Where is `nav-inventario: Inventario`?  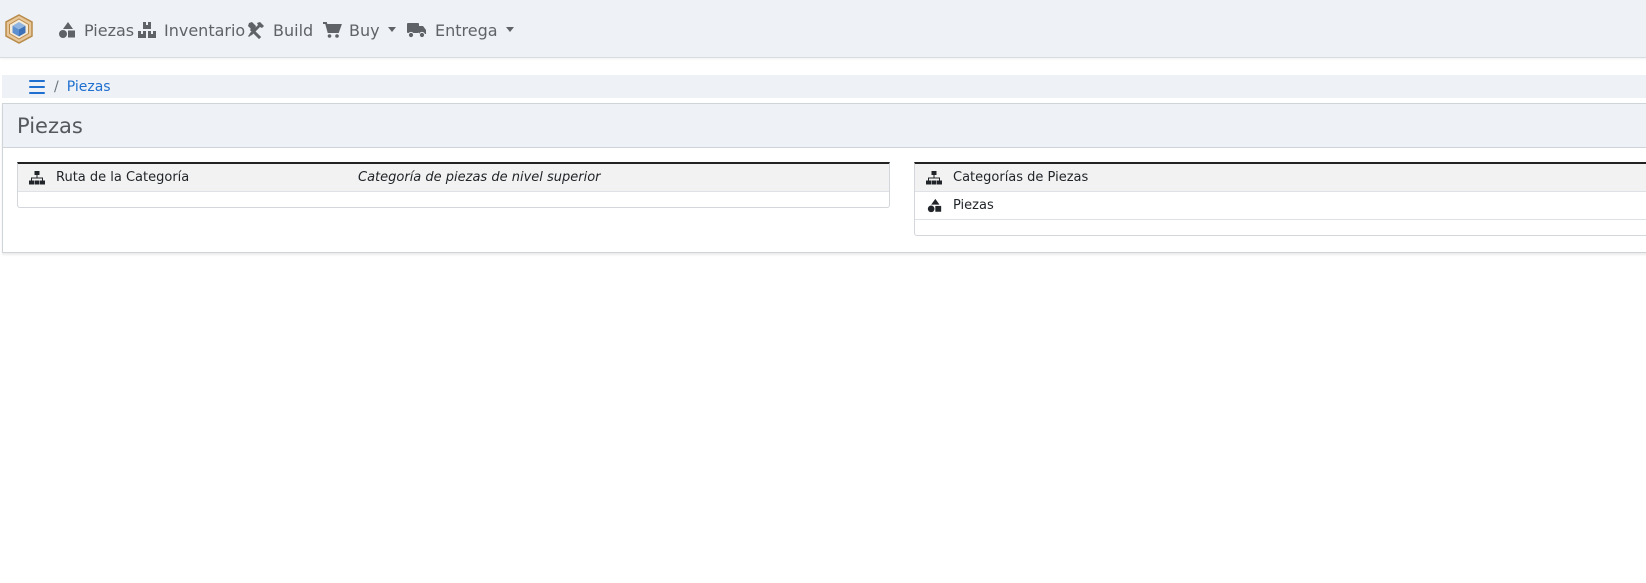
nav-inventario: Inventario is located at coordinates (191, 30).